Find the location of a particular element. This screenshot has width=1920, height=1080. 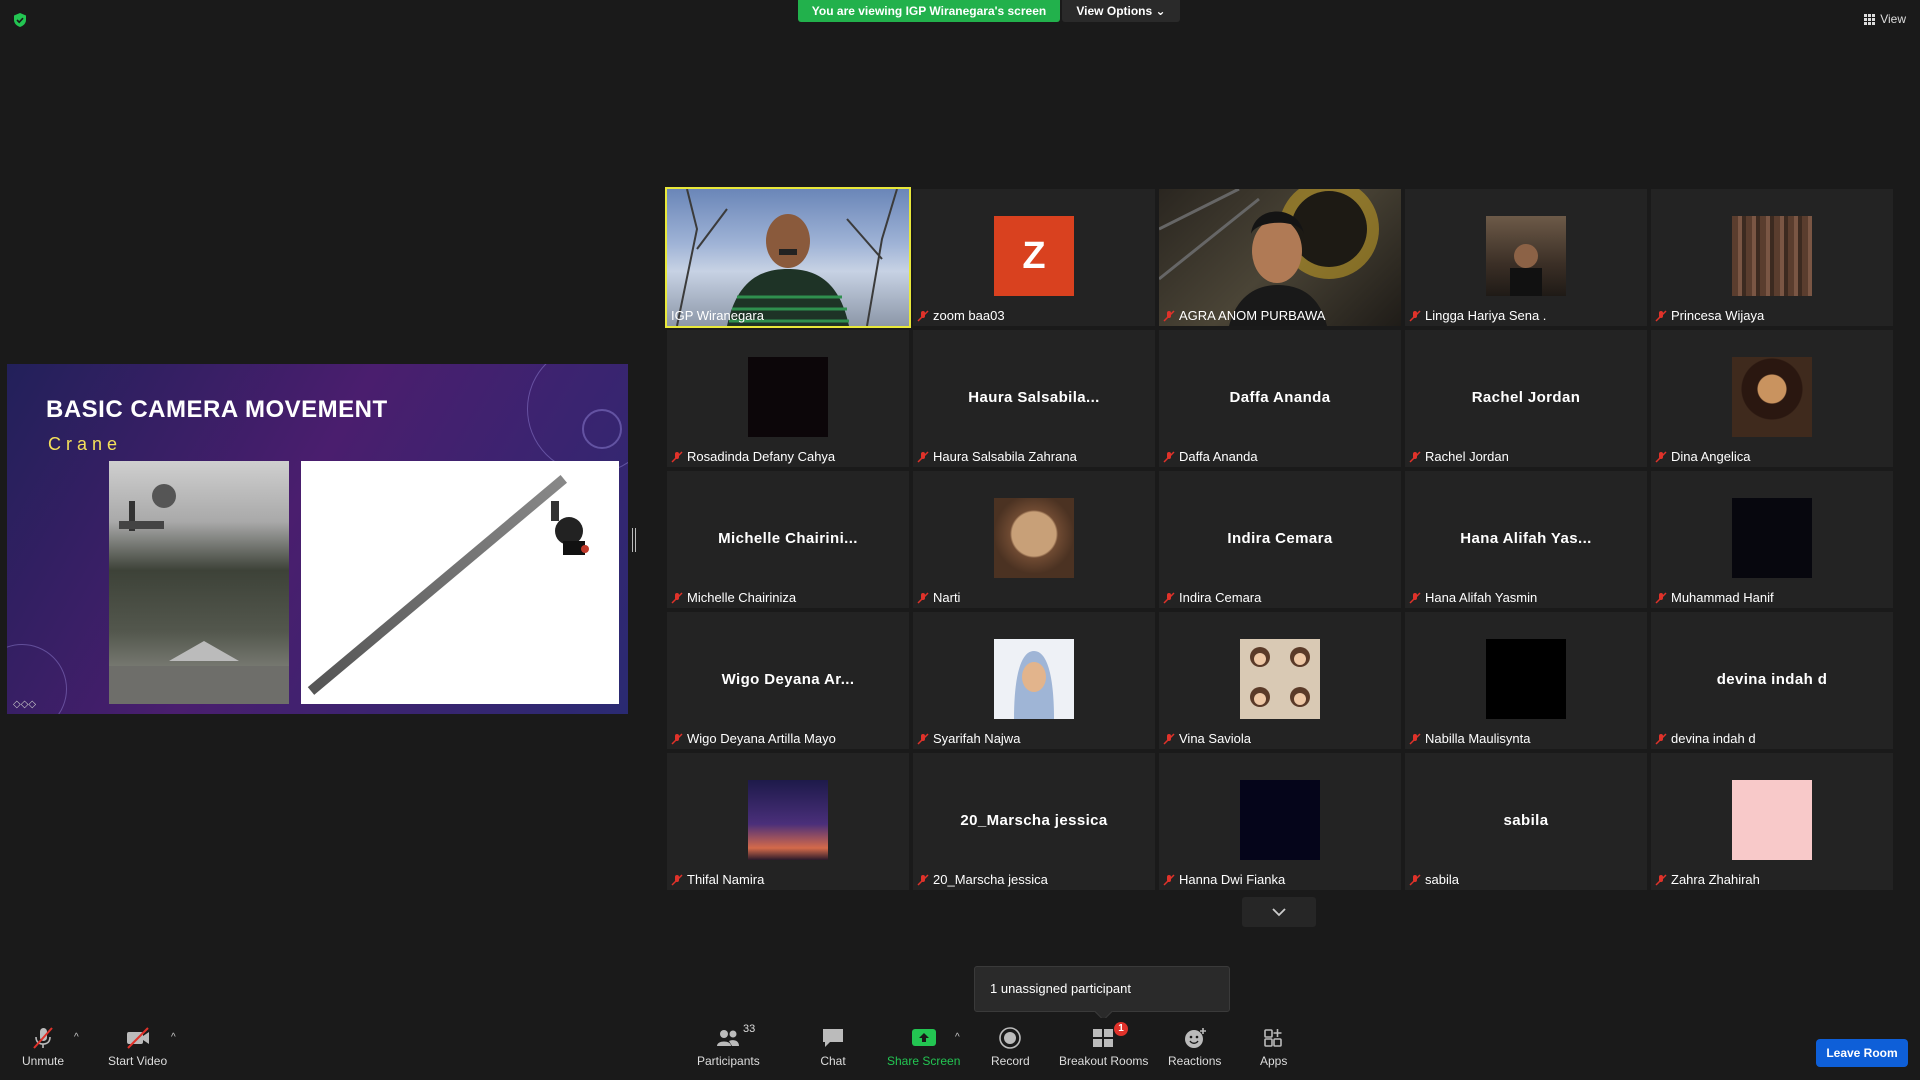

participant-tile: Lingga Hariya Sena . is located at coordinates (1526, 257).